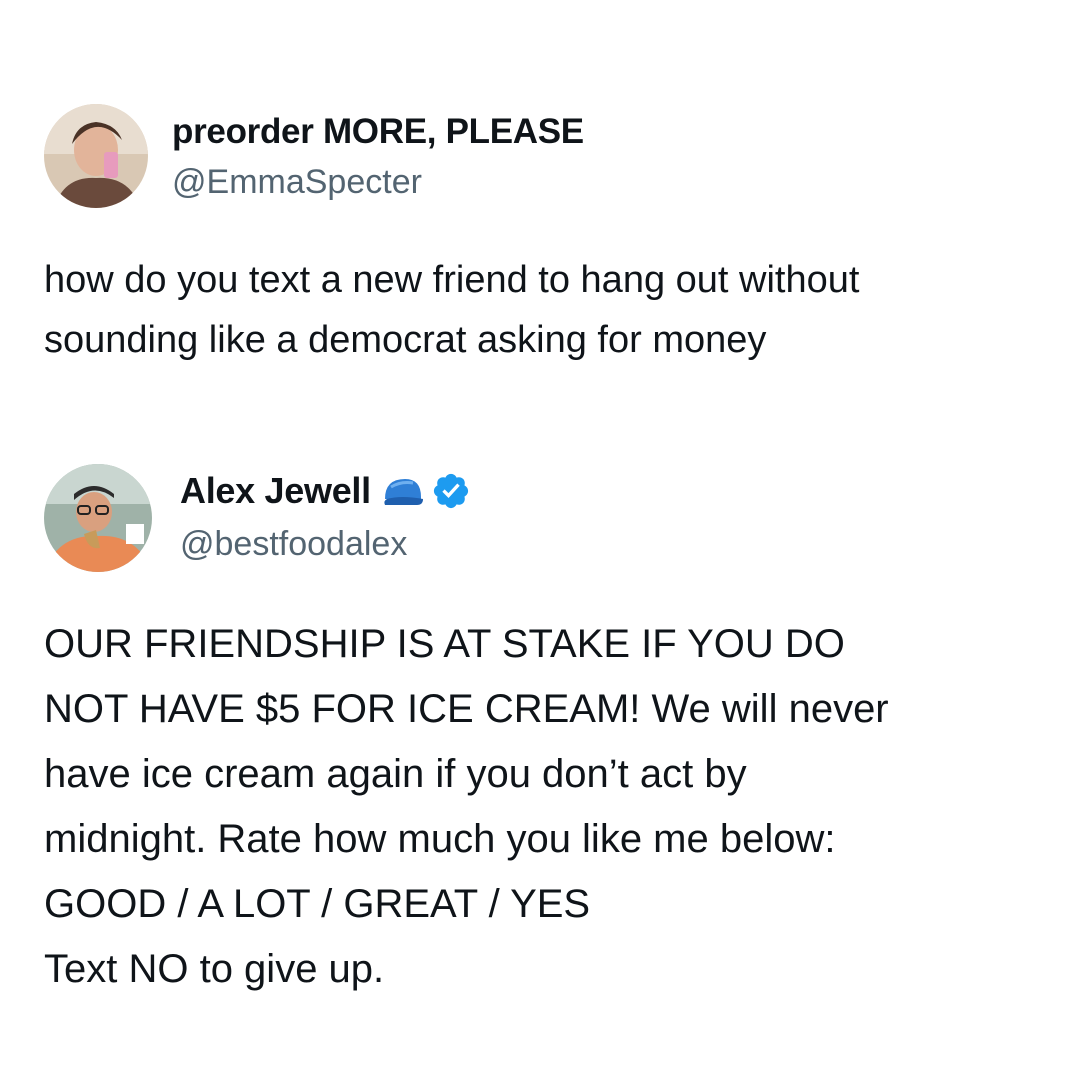  Describe the element at coordinates (297, 182) in the screenshot. I see `handle: @EmmaSpecter` at that location.